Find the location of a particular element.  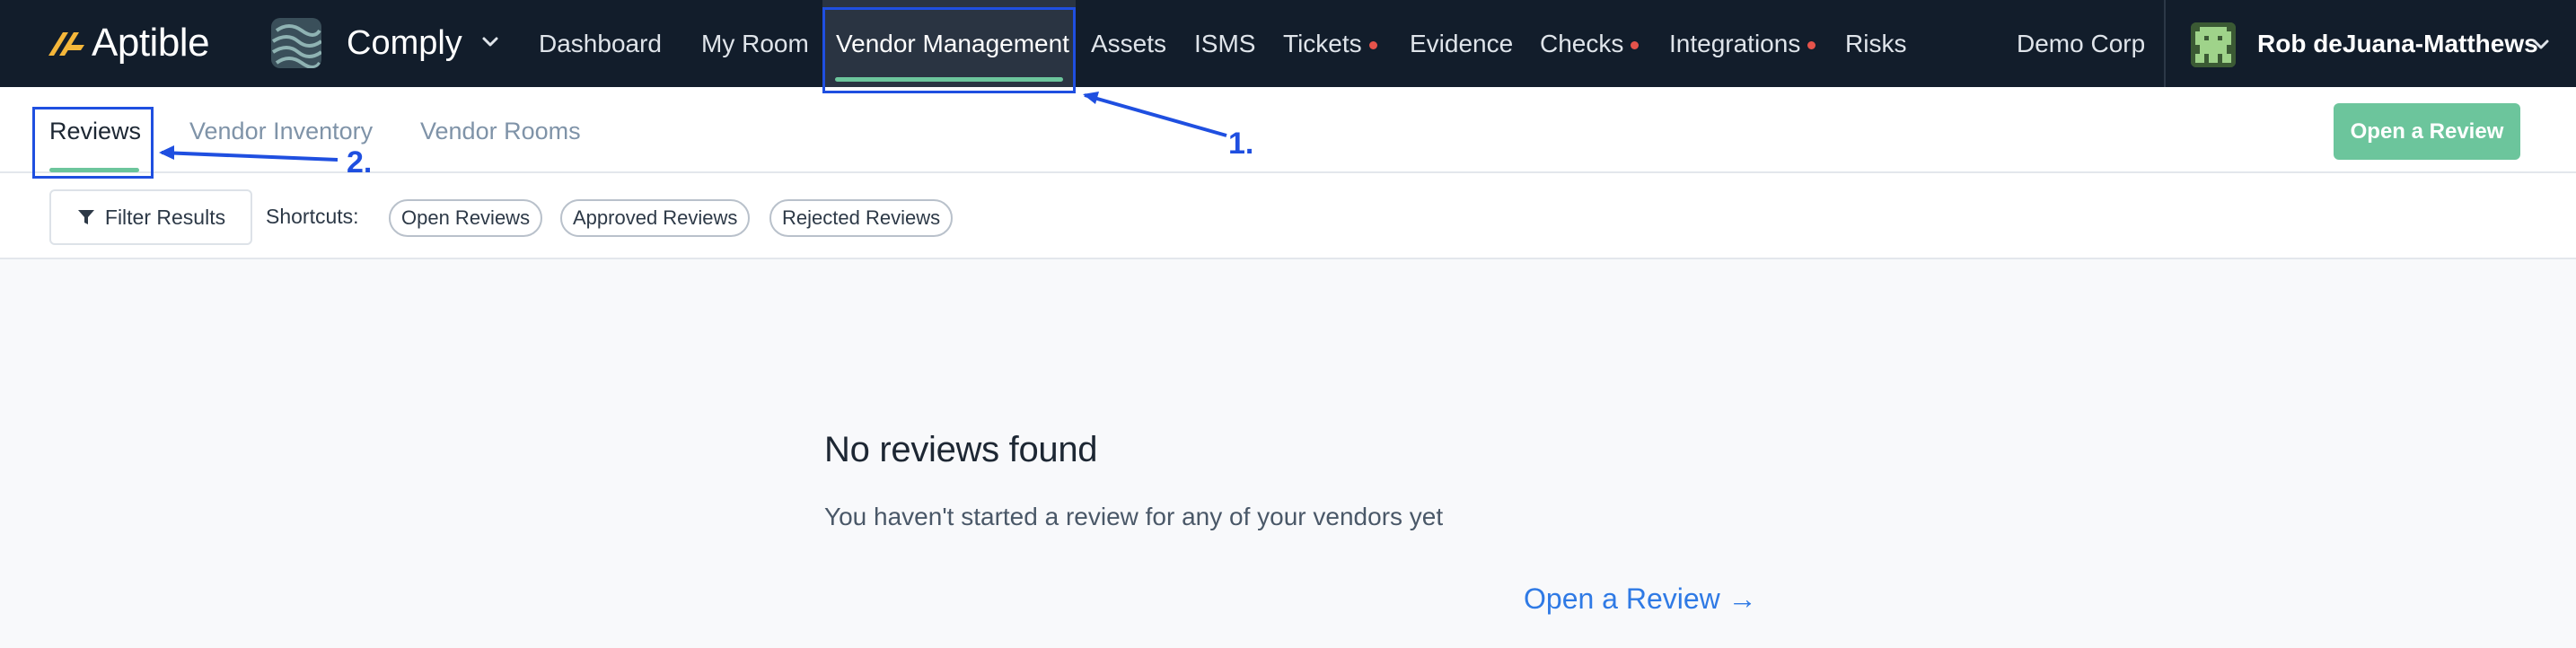

nav-tickets: Tickets is located at coordinates (1330, 43).